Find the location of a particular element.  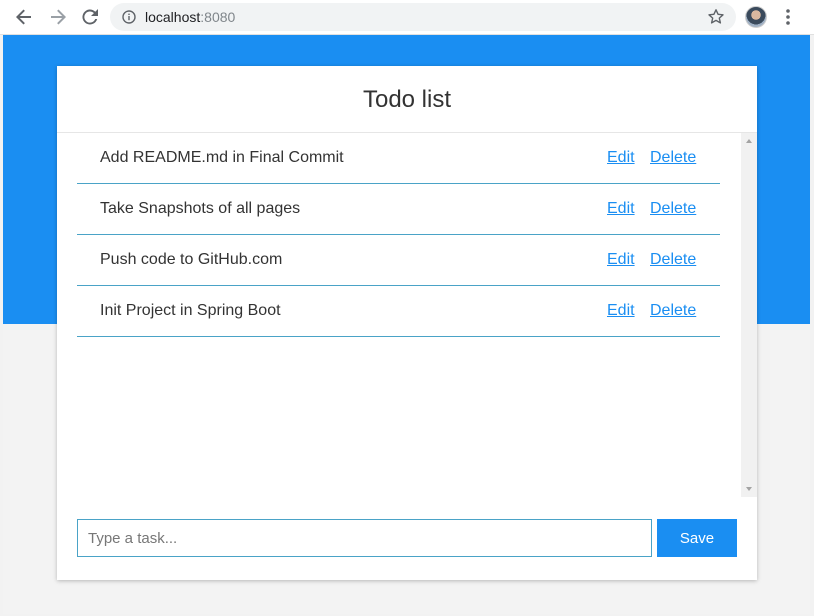

browser-toolbar: localhost:8080 is located at coordinates (407, 17).